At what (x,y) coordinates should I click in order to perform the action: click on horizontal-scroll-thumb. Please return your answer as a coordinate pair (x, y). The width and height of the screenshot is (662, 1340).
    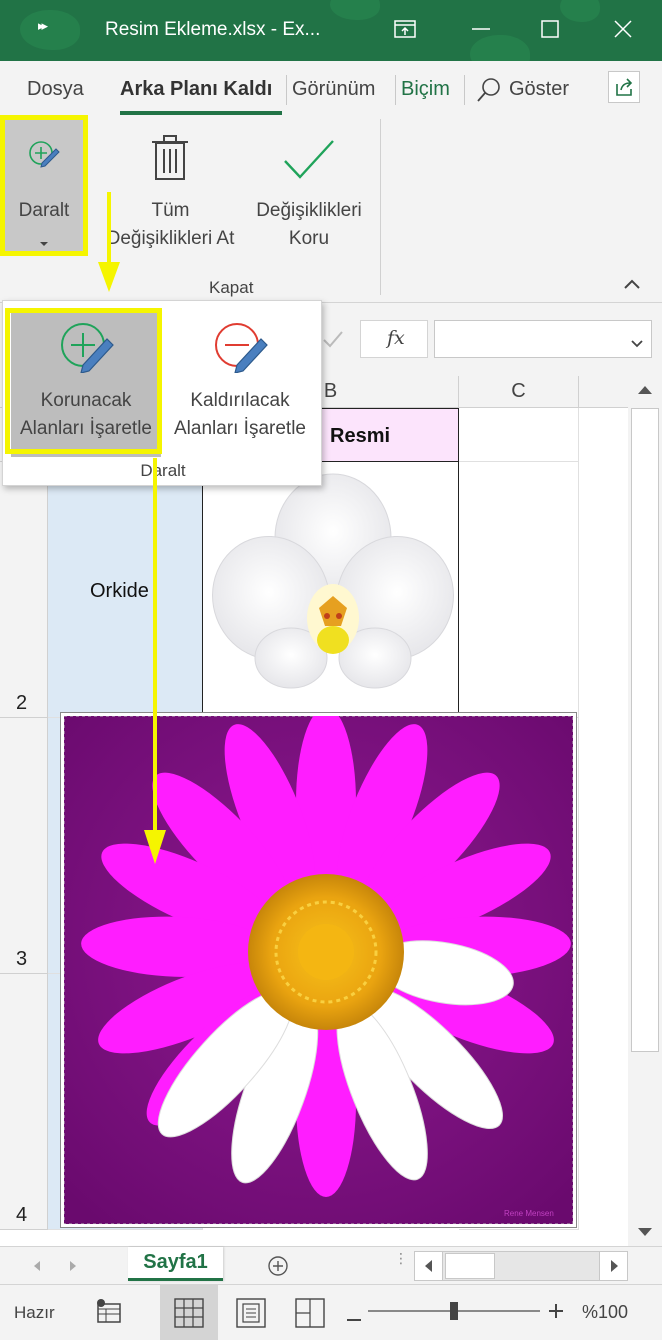
    Looking at the image, I should click on (470, 1266).